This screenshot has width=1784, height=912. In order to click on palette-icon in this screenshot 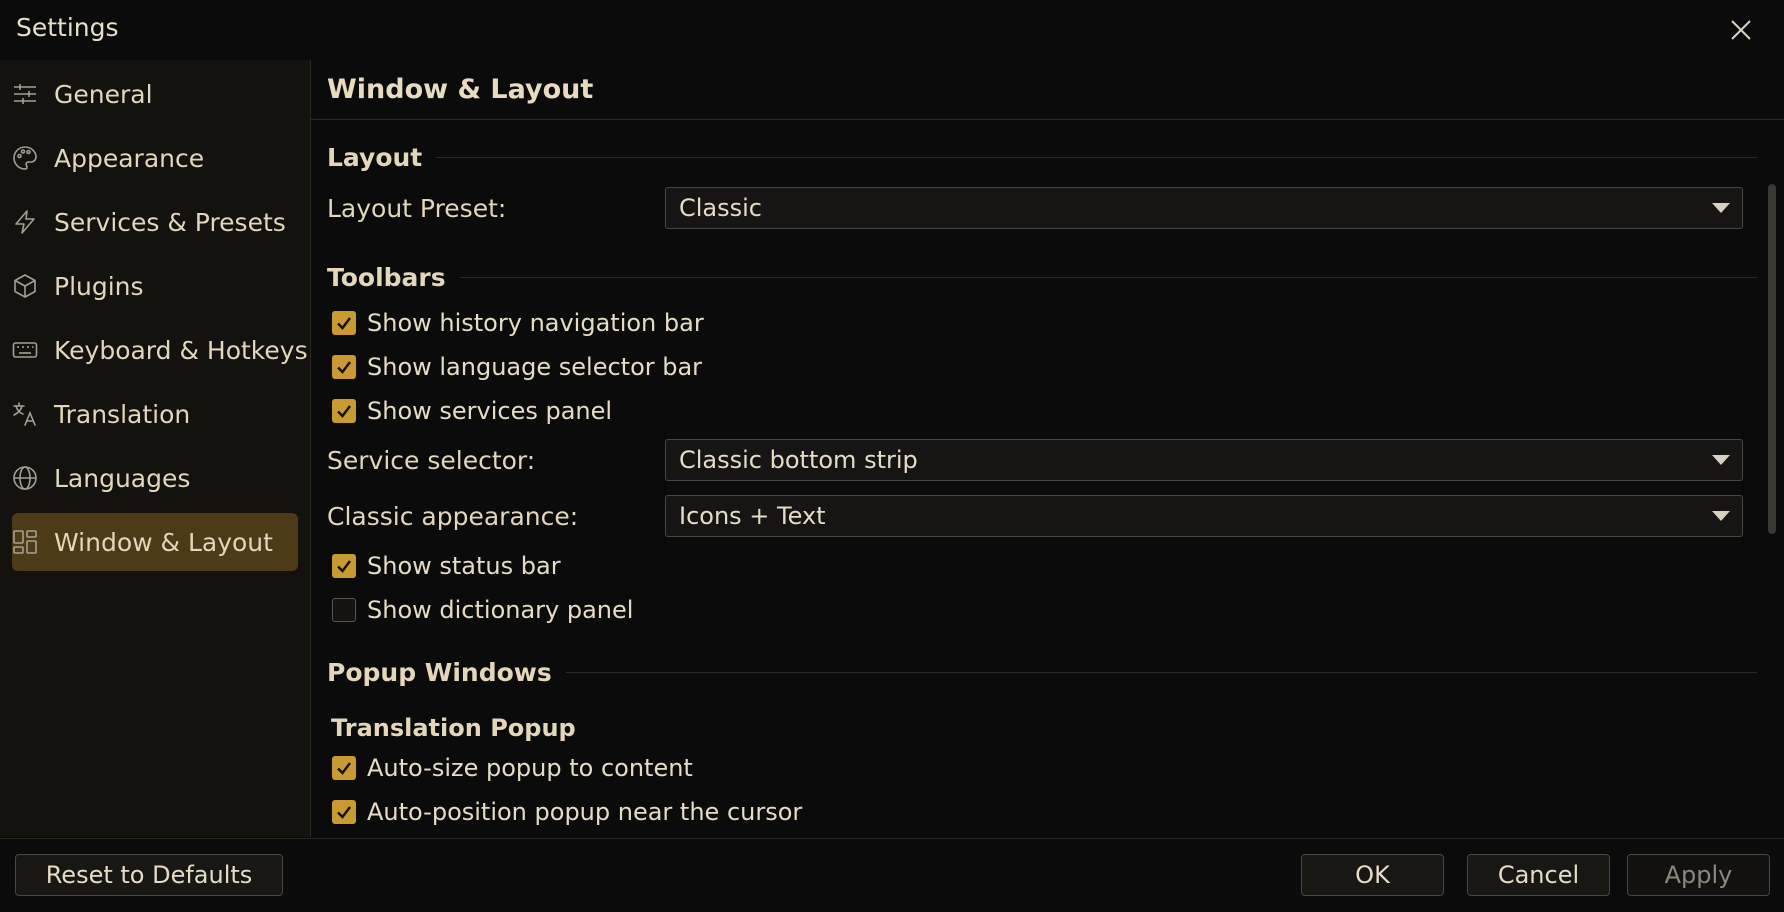, I will do `click(25, 158)`.